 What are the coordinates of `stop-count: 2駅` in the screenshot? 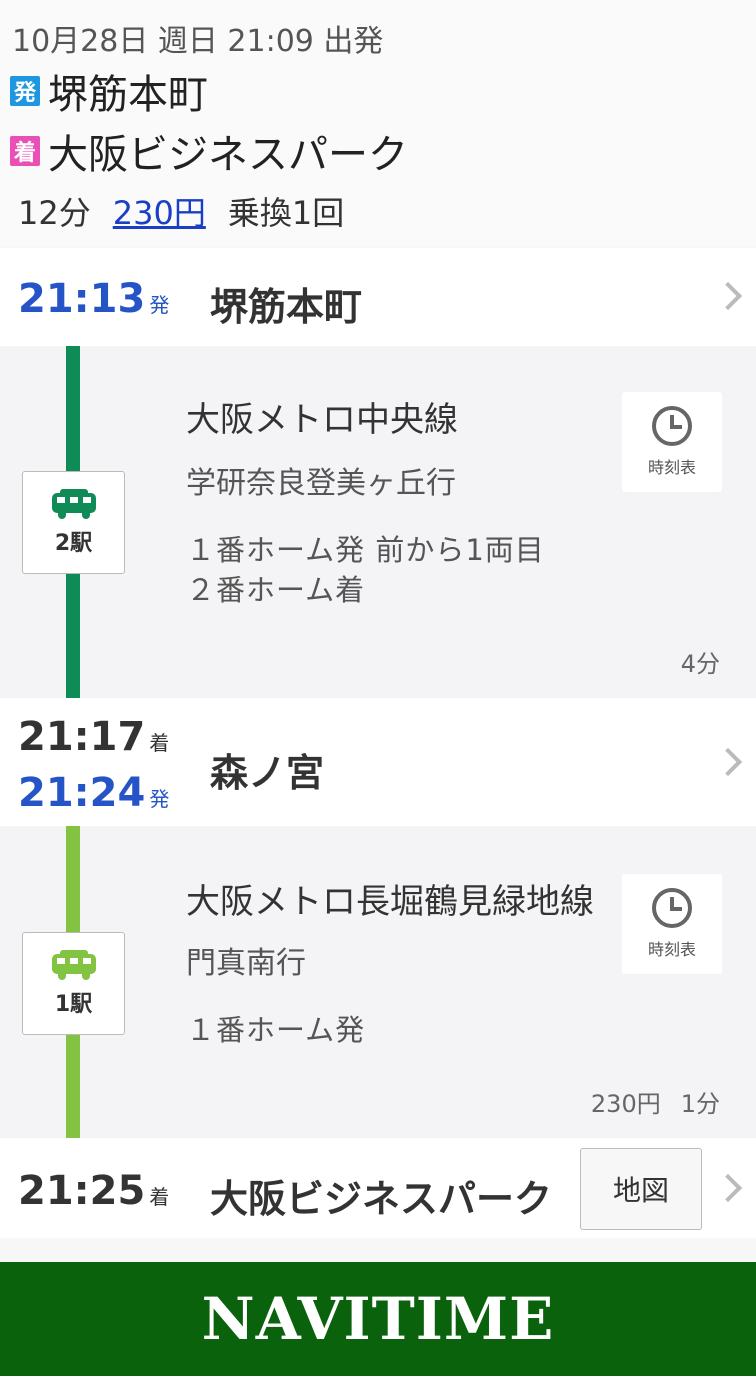 It's located at (73, 543).